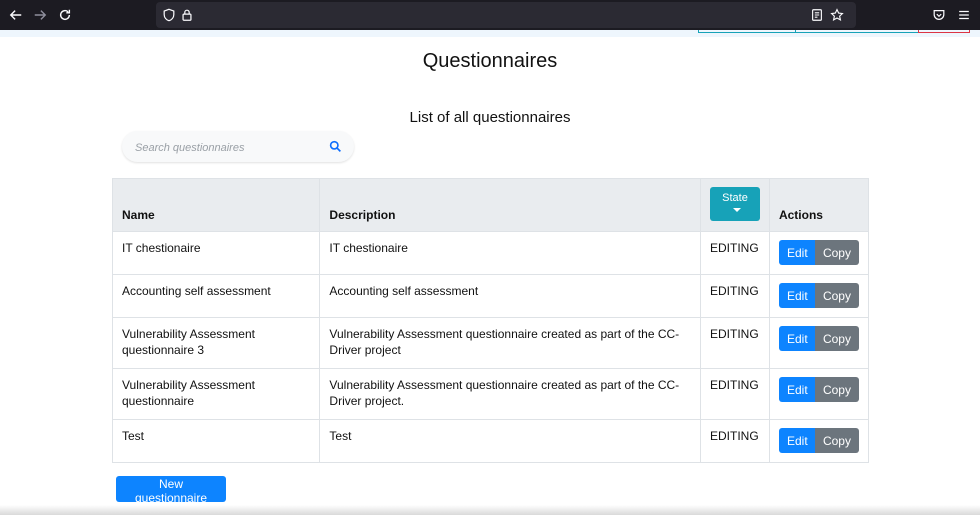 Image resolution: width=980 pixels, height=515 pixels. I want to click on search-box, so click(238, 146).